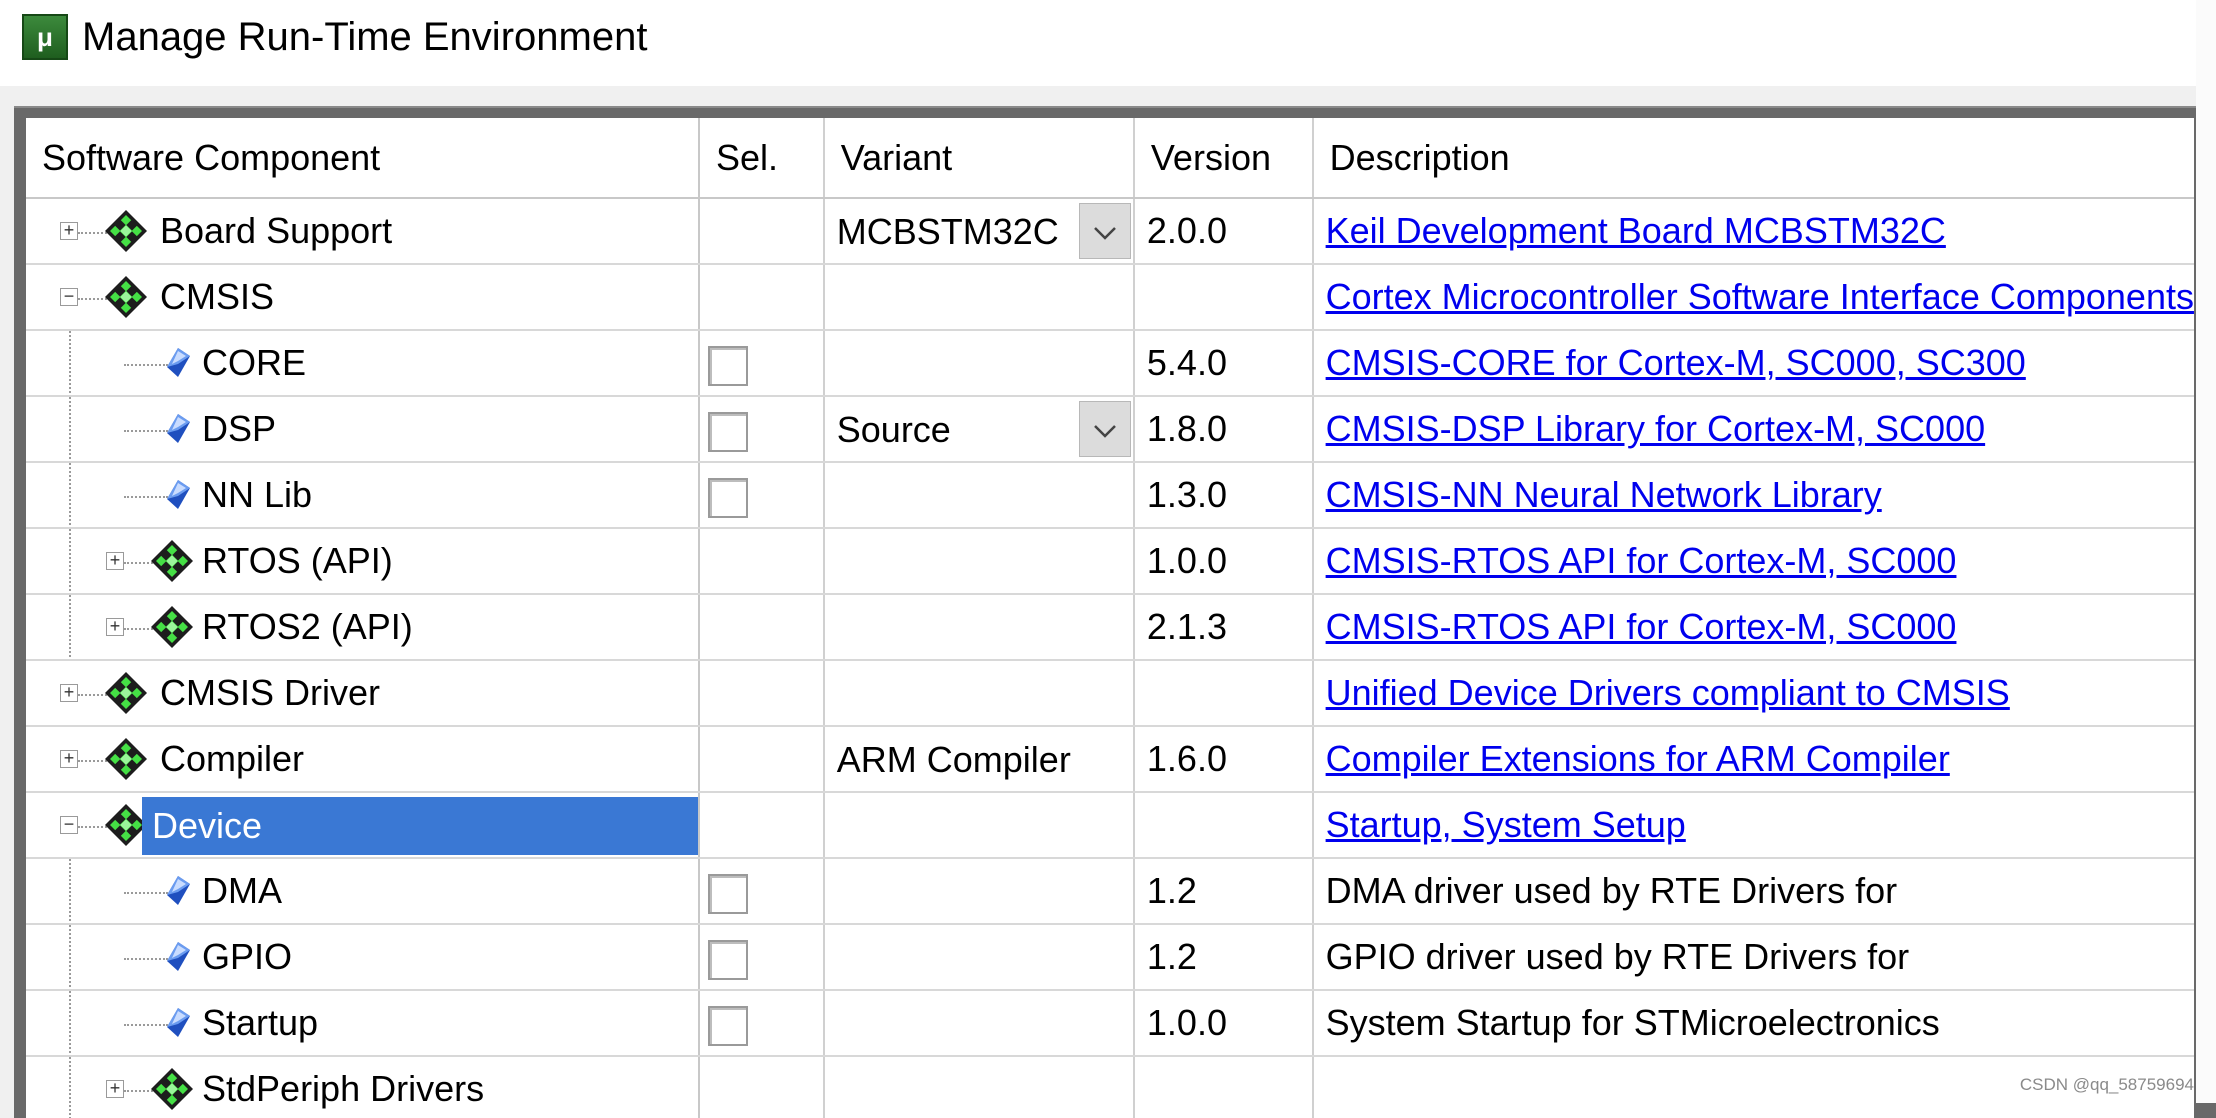 The height and width of the screenshot is (1118, 2216). Describe the element at coordinates (363, 297) in the screenshot. I see `component-cell: − CMSIS` at that location.